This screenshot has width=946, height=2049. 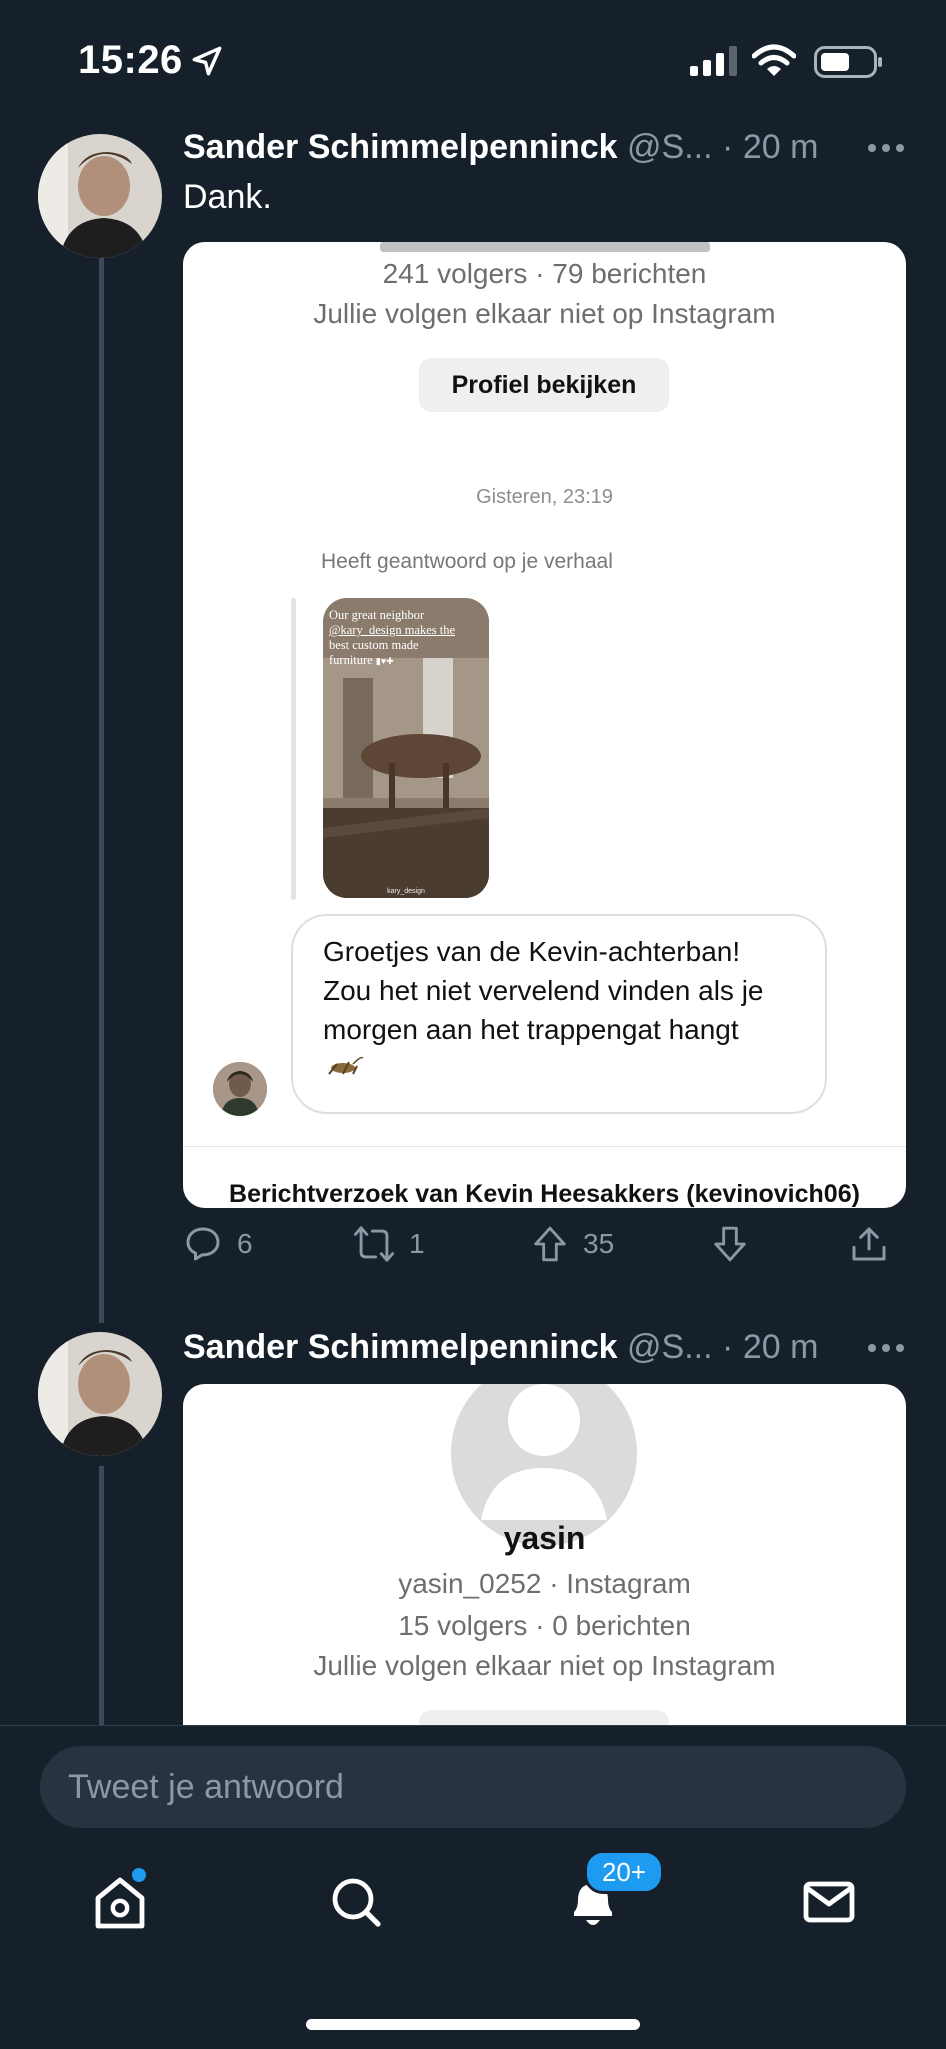 I want to click on downvote-arrow-icon, so click(x=730, y=1244).